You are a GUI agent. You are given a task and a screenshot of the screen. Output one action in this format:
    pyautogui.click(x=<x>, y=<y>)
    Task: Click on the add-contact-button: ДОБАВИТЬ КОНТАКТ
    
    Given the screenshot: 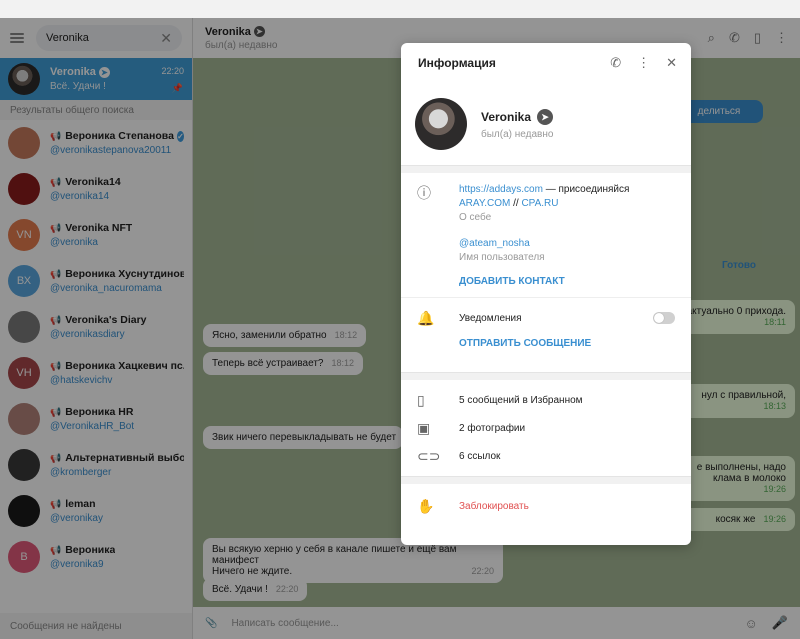 What is the action you would take?
    pyautogui.click(x=567, y=282)
    